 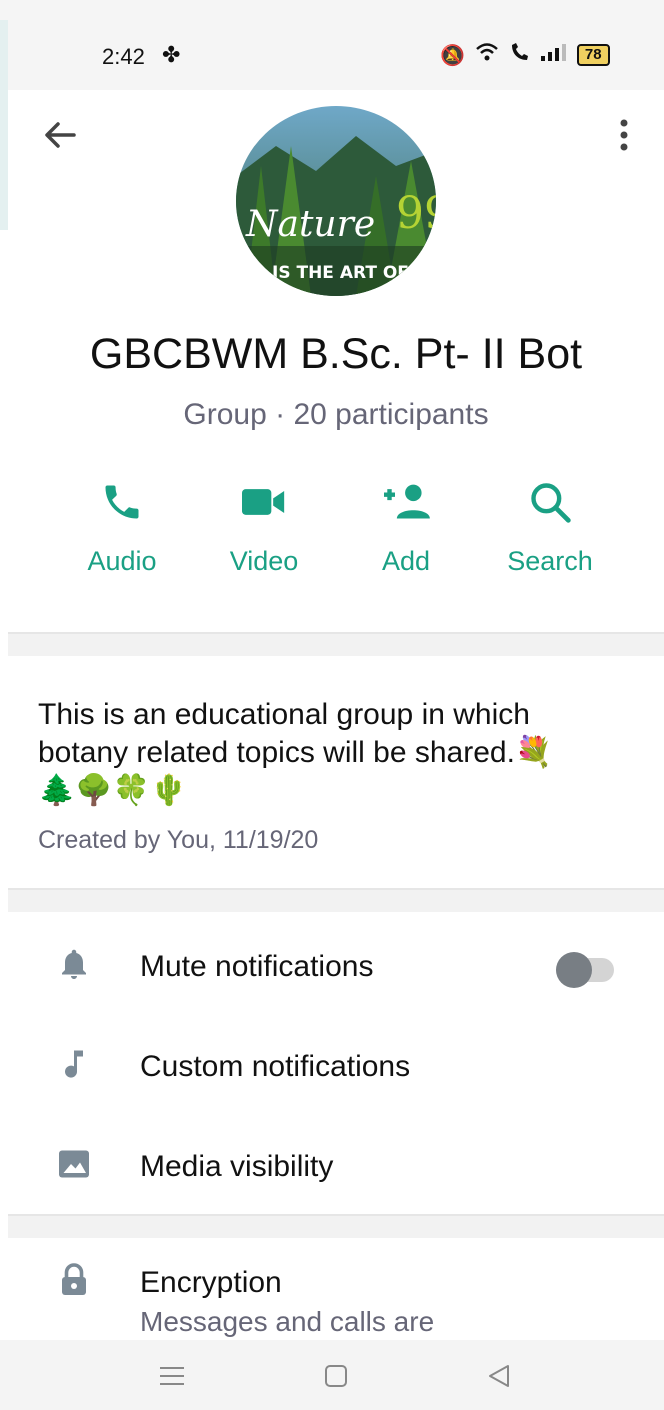 I want to click on video-camera-icon, so click(x=263, y=502).